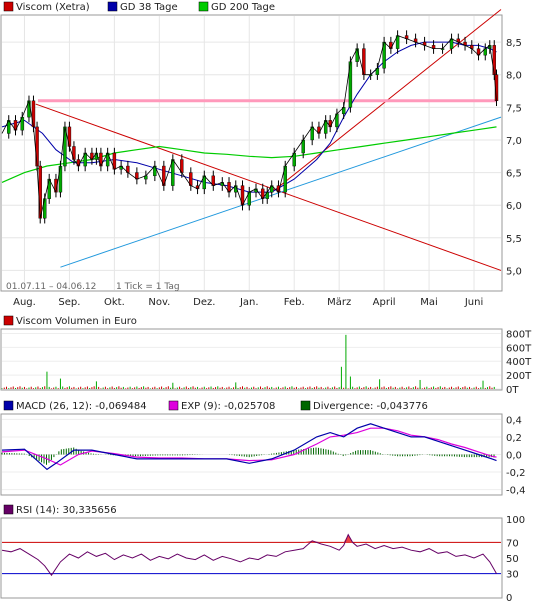 This screenshot has width=545, height=606. Describe the element at coordinates (515, 520) in the screenshot. I see `rsi-y-tick-label: 100` at that location.